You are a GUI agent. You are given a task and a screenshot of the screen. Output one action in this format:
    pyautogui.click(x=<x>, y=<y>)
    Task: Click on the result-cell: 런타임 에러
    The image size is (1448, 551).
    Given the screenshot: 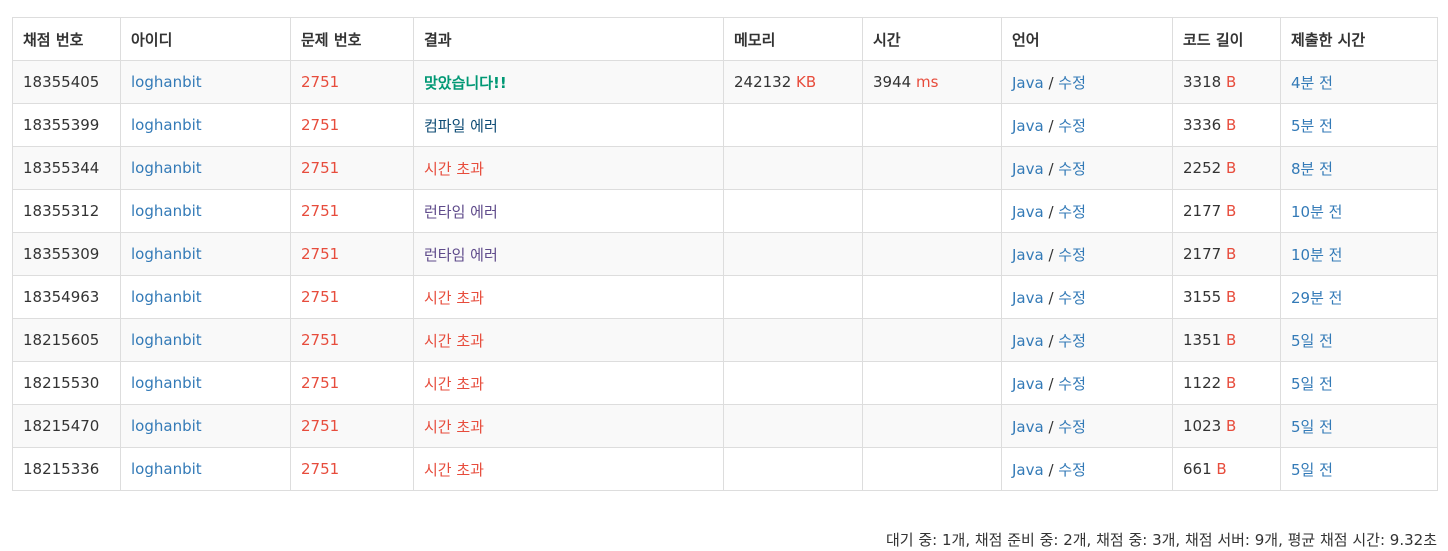 What is the action you would take?
    pyautogui.click(x=568, y=211)
    